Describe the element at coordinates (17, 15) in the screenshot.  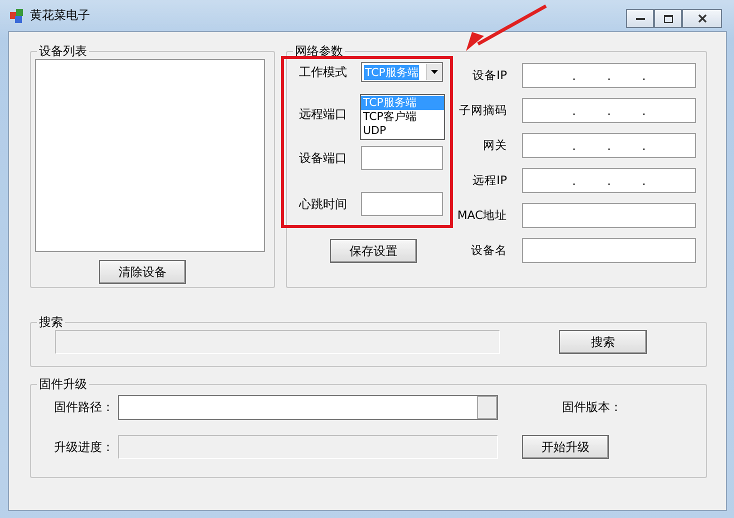
I see `app-icon` at that location.